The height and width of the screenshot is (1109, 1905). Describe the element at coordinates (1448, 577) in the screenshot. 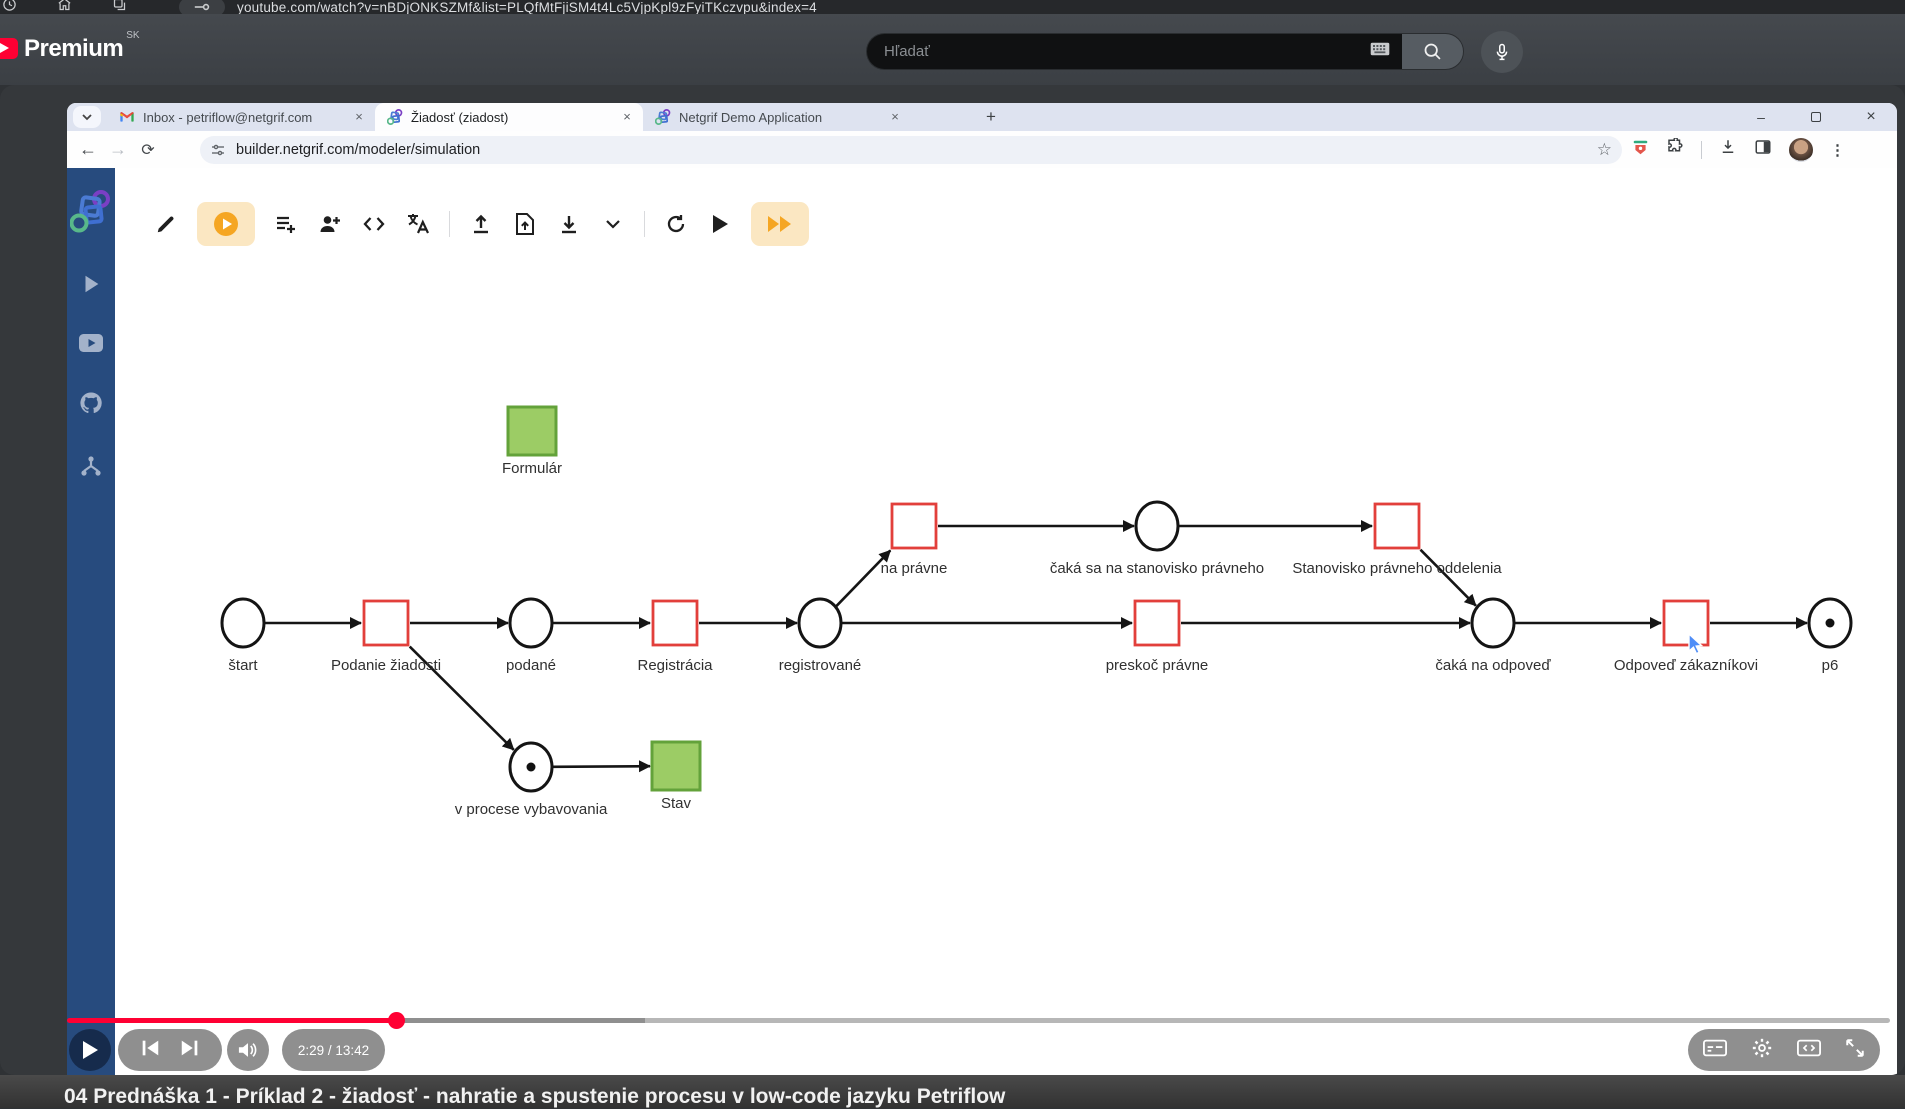

I see `petri-arc-stanovisko-caka_odpoved` at that location.